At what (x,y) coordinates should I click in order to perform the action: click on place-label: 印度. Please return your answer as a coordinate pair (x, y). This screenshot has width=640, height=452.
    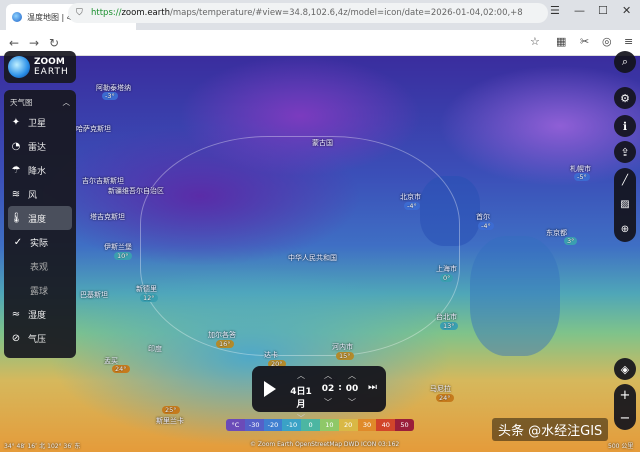
    Looking at the image, I should click on (155, 349).